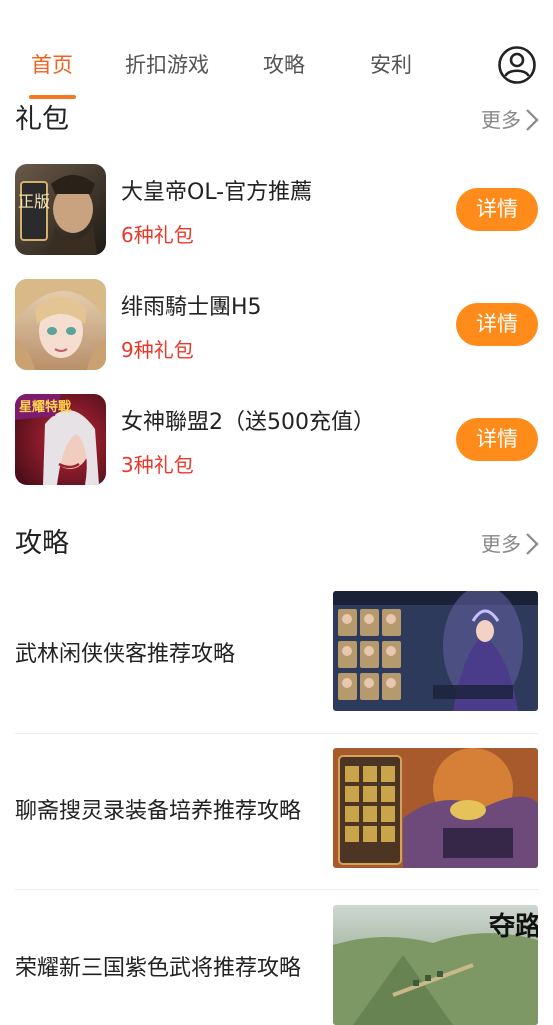 This screenshot has height=1025, width=553. What do you see at coordinates (45, 407) in the screenshot?
I see `icon-badge-text: 星耀特戰` at bounding box center [45, 407].